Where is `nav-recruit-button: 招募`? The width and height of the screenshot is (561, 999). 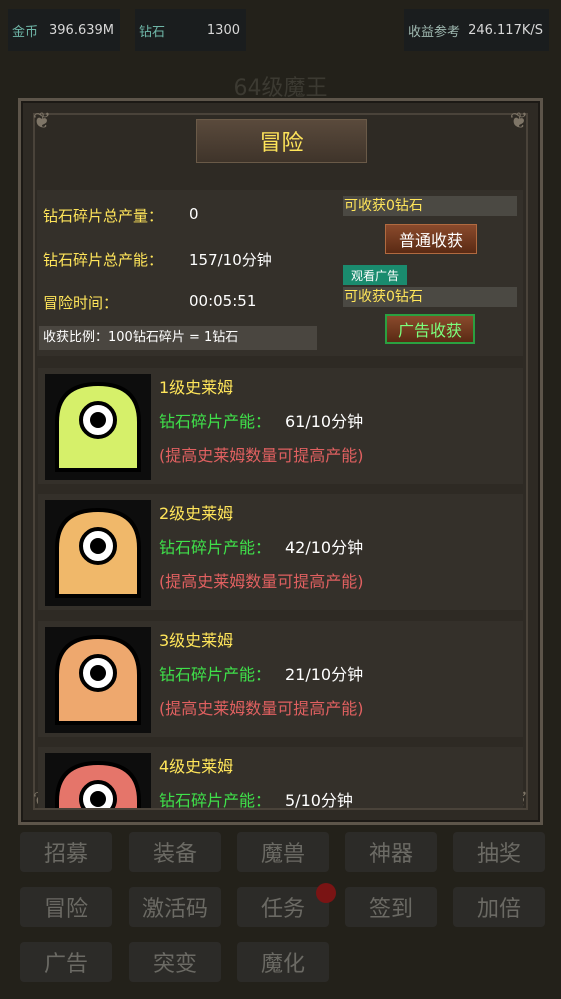 nav-recruit-button: 招募 is located at coordinates (66, 852).